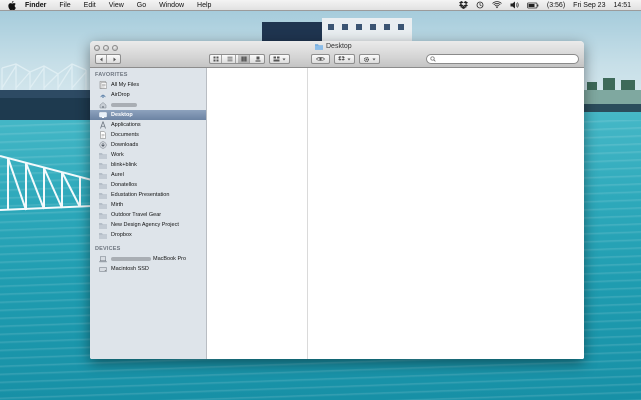 The height and width of the screenshot is (400, 641). What do you see at coordinates (145, 225) in the screenshot?
I see `sidebar-item-label: New Design Agency Project` at bounding box center [145, 225].